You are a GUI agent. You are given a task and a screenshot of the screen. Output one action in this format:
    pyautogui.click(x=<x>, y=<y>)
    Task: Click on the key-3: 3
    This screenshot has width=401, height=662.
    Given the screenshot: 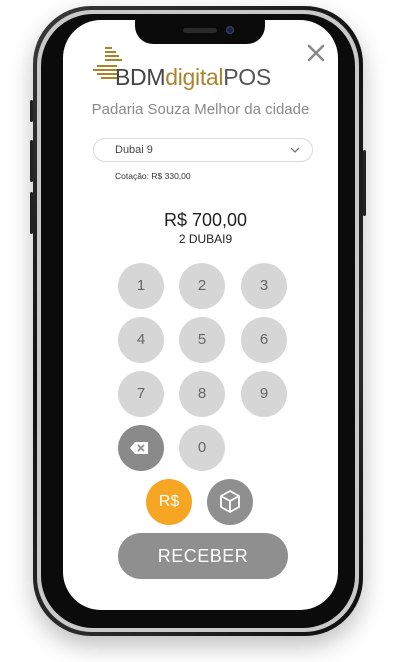 What is the action you would take?
    pyautogui.click(x=264, y=286)
    